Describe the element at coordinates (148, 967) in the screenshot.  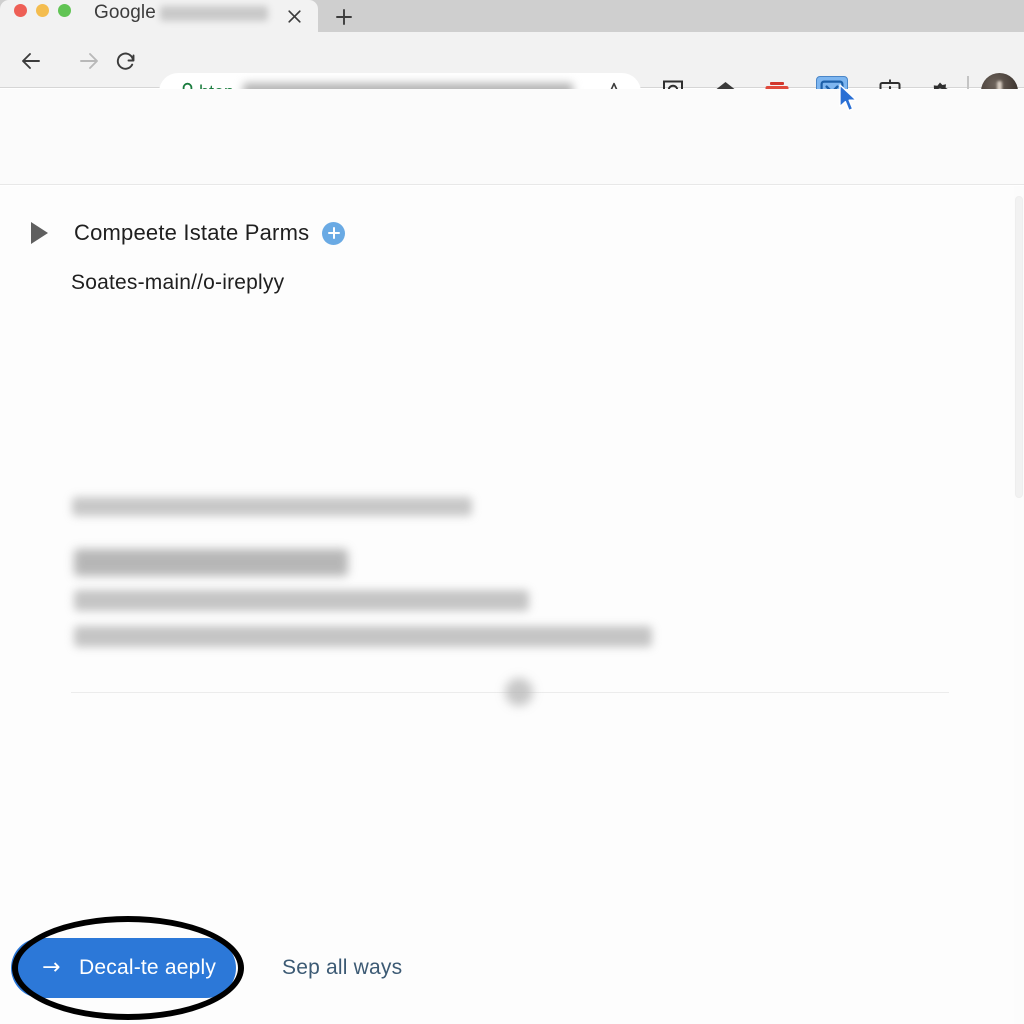
I see `primary-action-label: Decal-te aeply` at that location.